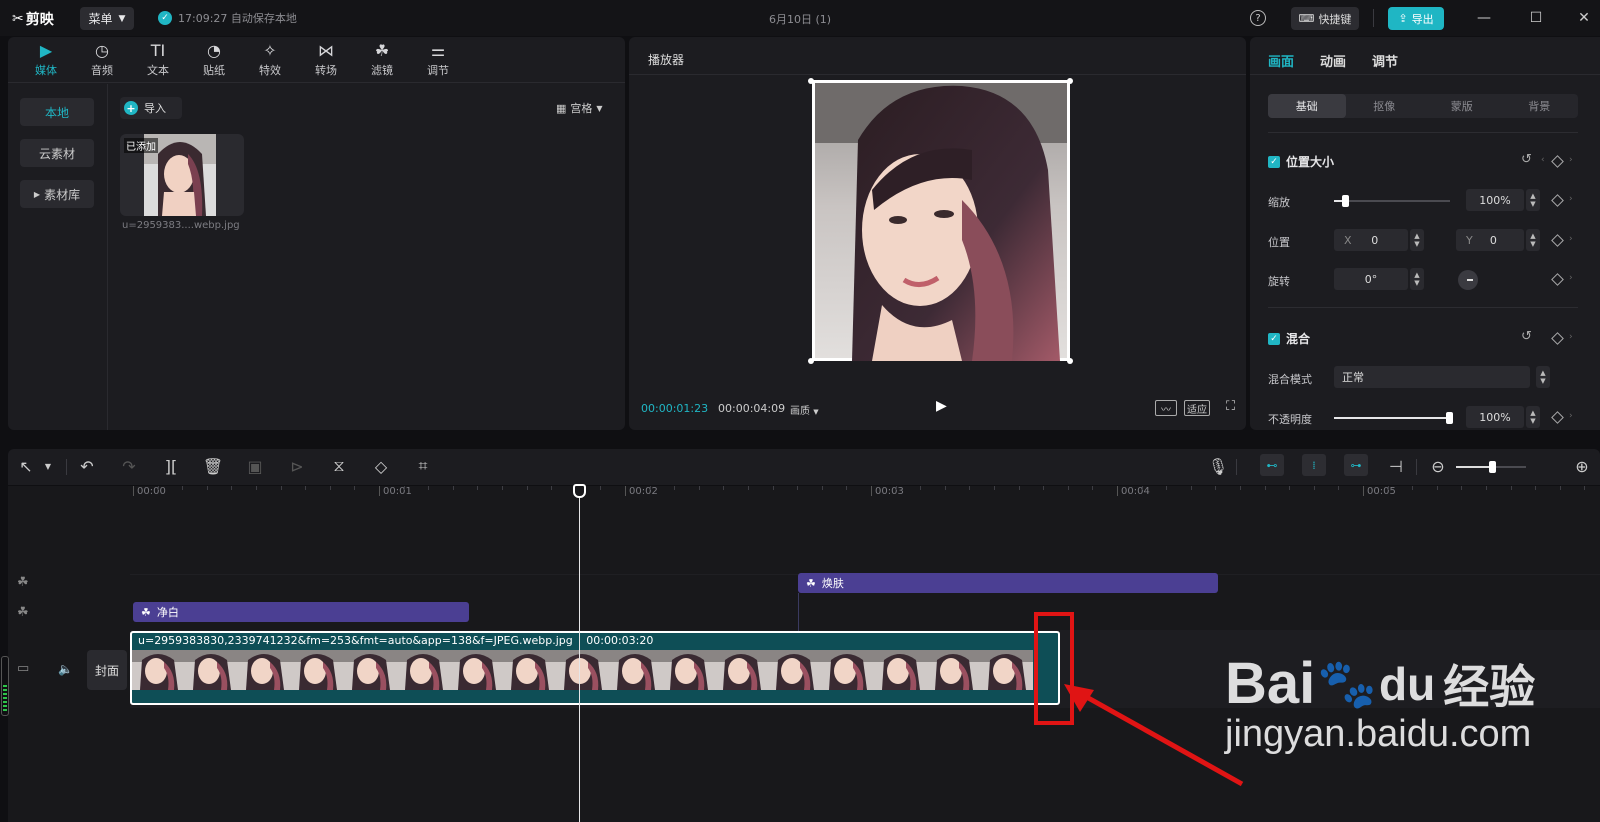 This screenshot has width=1600, height=822. I want to click on waveform-icon: 〰, so click(1166, 408).